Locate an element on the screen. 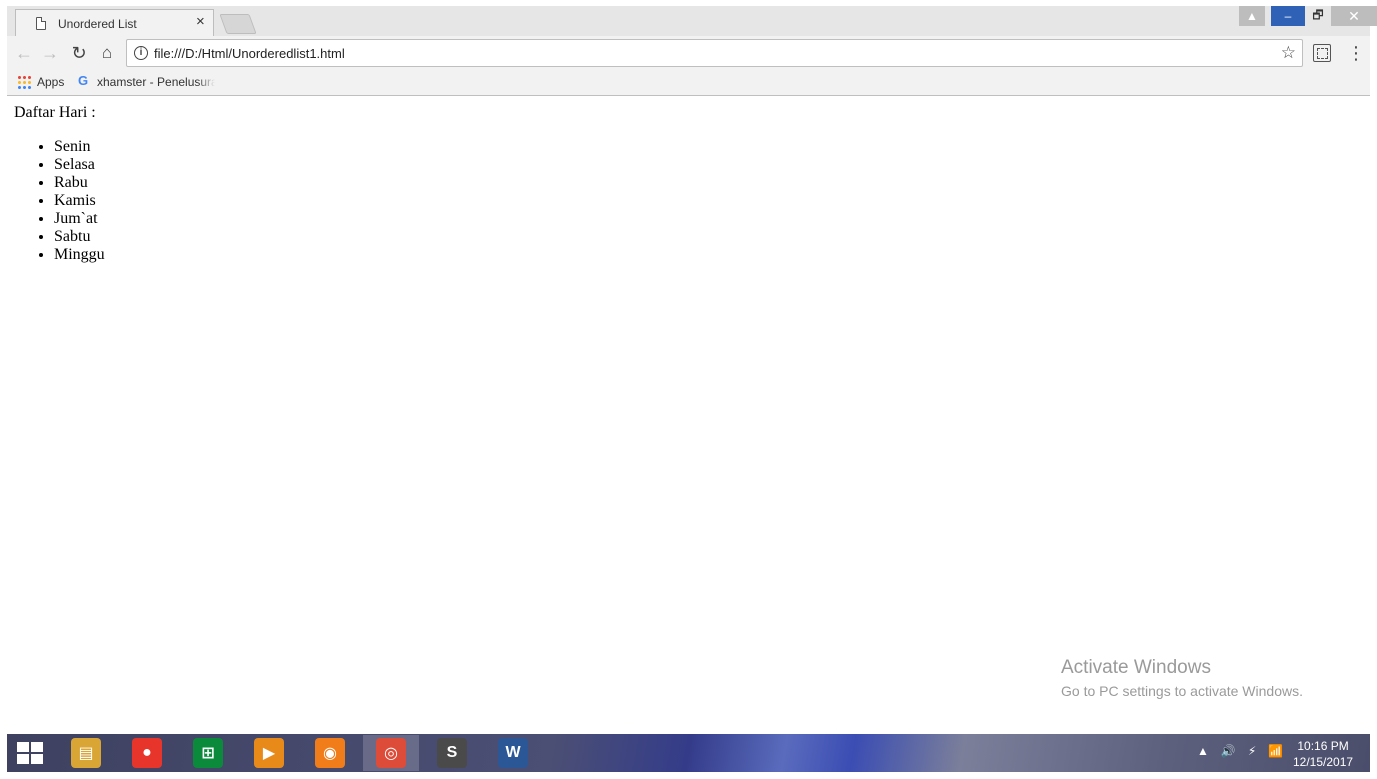  taskbar-app-button: ⊞ is located at coordinates (208, 753).